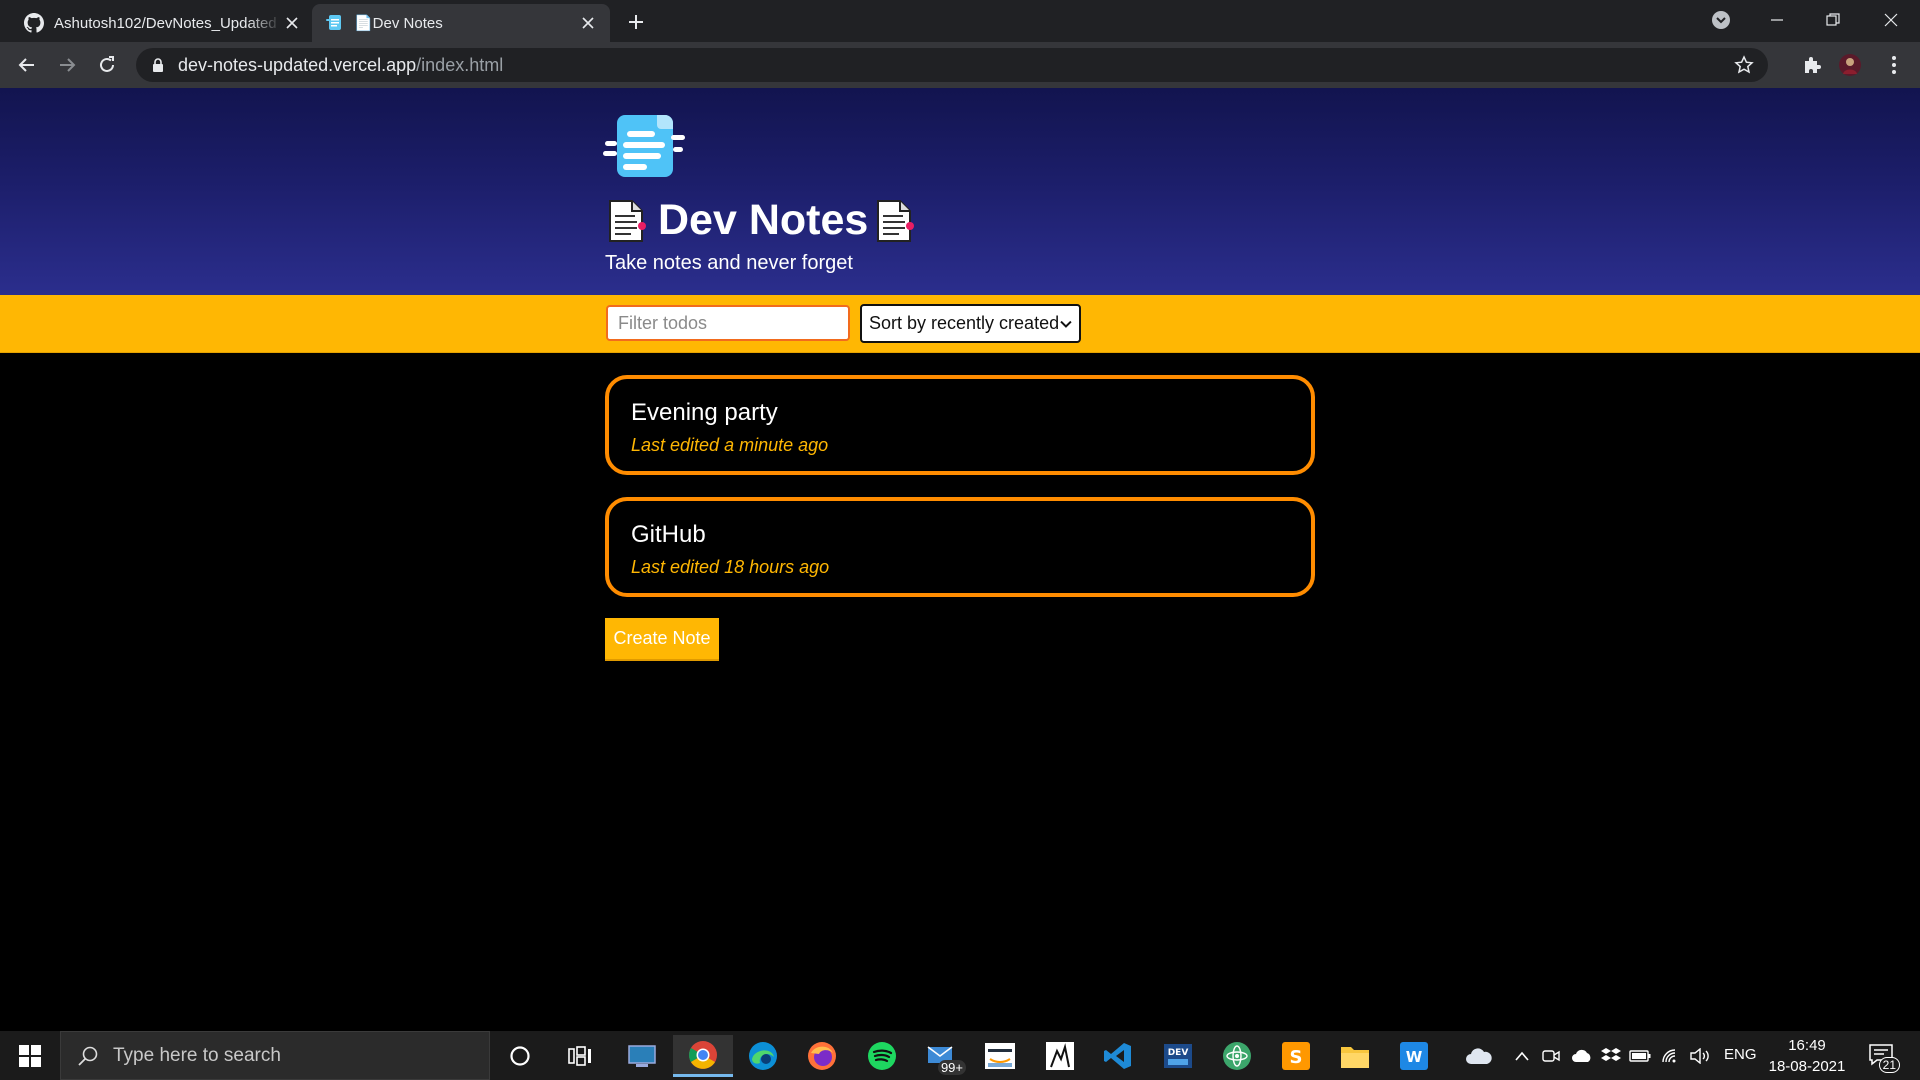  I want to click on new-tab-icon, so click(636, 22).